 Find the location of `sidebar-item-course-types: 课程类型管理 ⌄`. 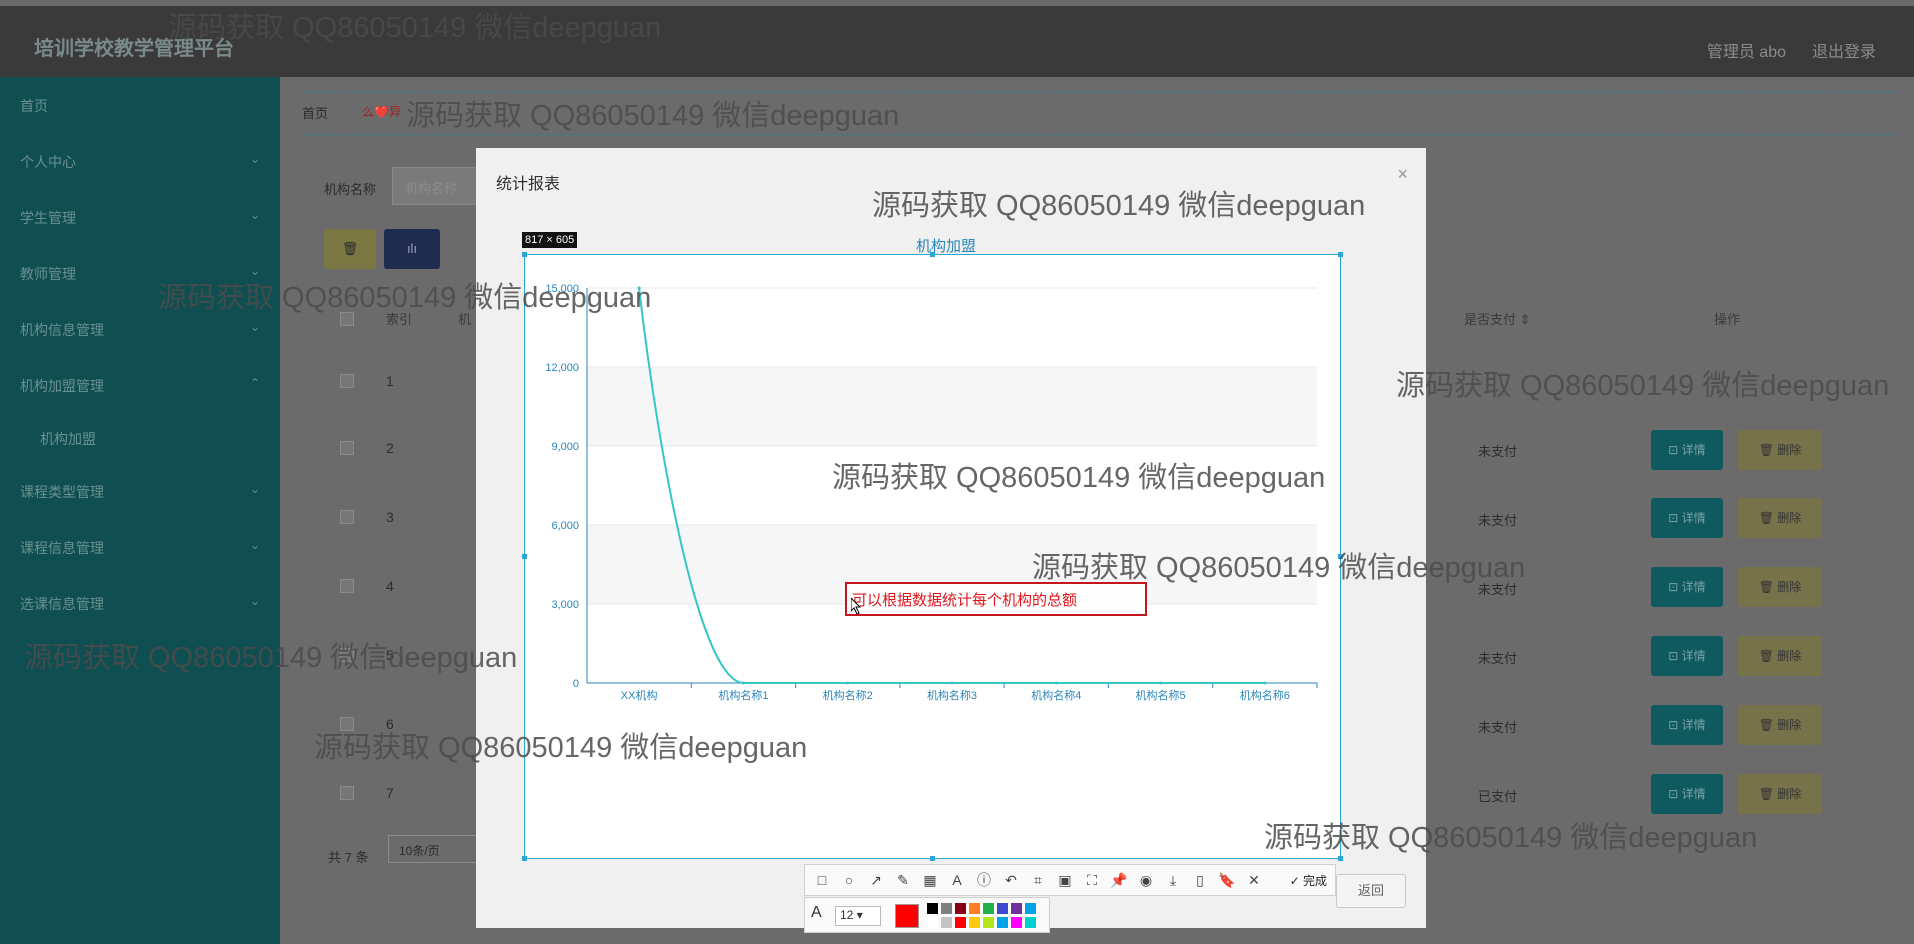

sidebar-item-course-types: 课程类型管理 ⌄ is located at coordinates (140, 492).